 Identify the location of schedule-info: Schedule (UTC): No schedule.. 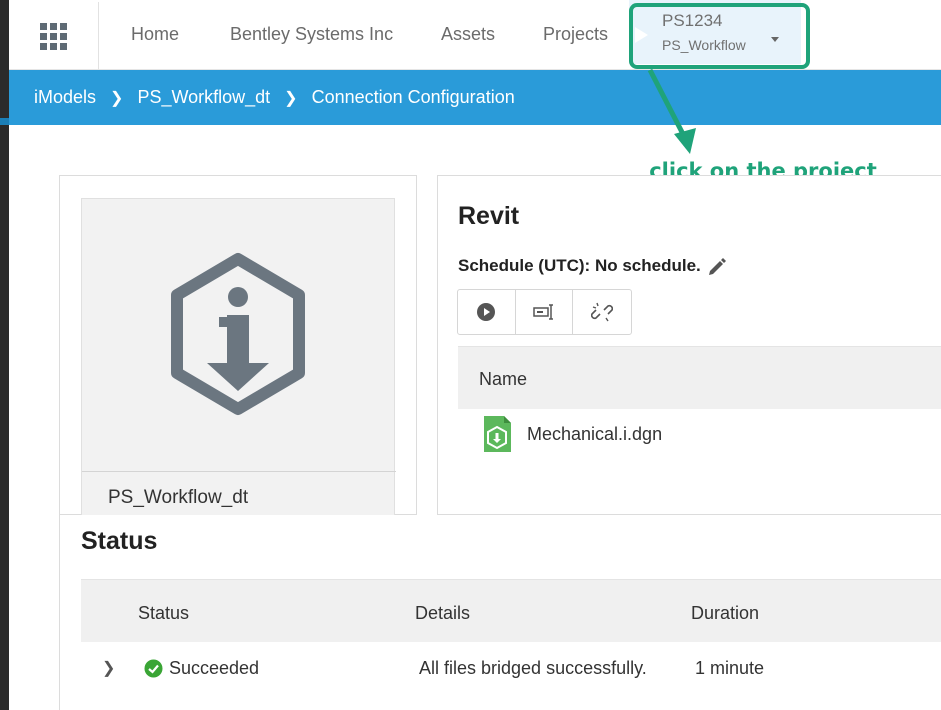
(592, 266).